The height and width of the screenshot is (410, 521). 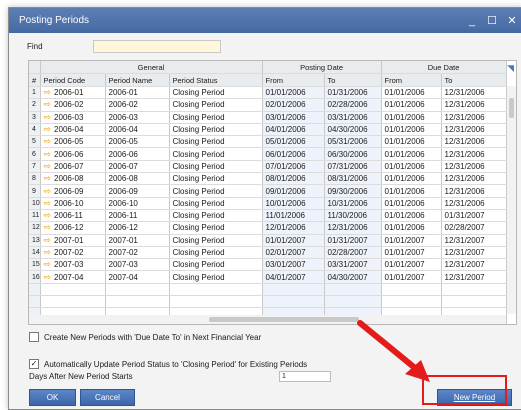 I want to click on grid-cell: ⇨ 2007-02, so click(x=73, y=253).